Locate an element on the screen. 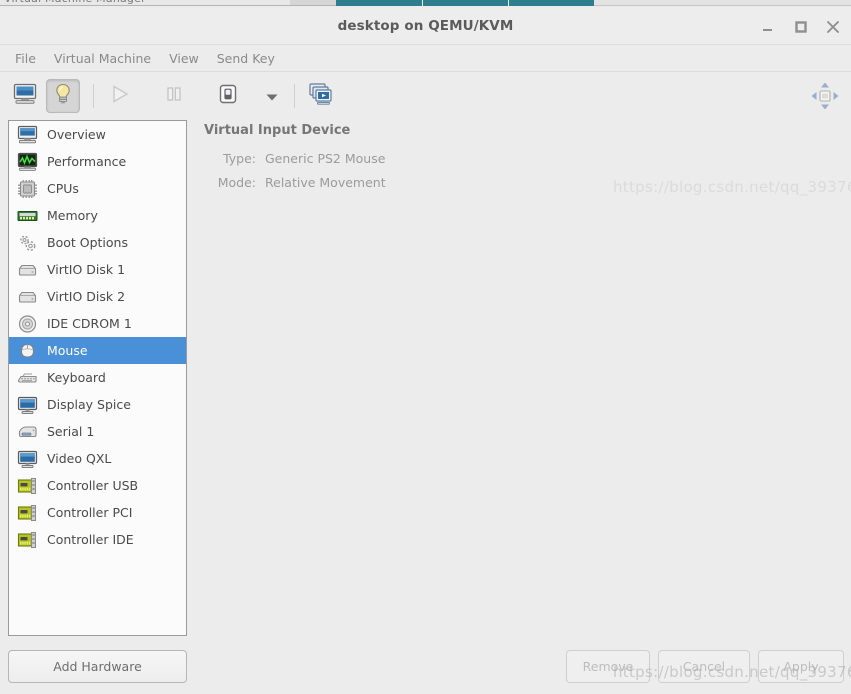  footer-actions: Add Hardware Remove Cancel Apply is located at coordinates (425, 667).